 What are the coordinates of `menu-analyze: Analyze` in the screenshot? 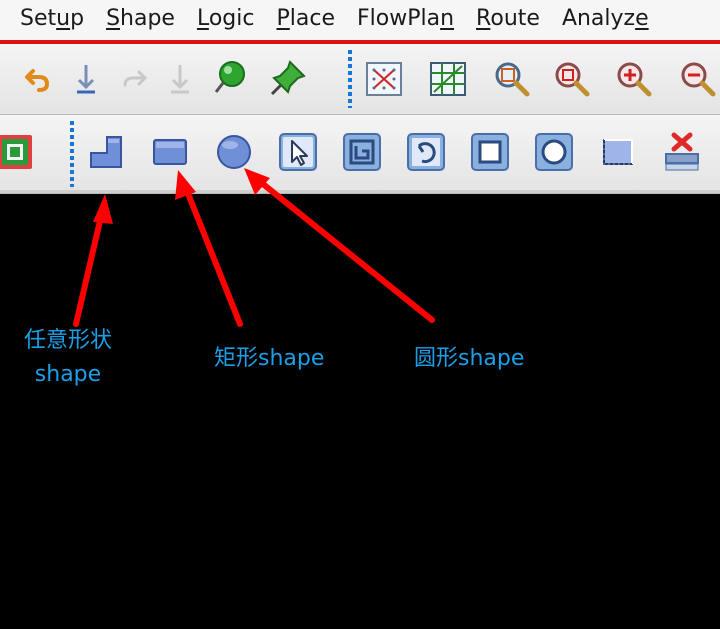 It's located at (605, 20).